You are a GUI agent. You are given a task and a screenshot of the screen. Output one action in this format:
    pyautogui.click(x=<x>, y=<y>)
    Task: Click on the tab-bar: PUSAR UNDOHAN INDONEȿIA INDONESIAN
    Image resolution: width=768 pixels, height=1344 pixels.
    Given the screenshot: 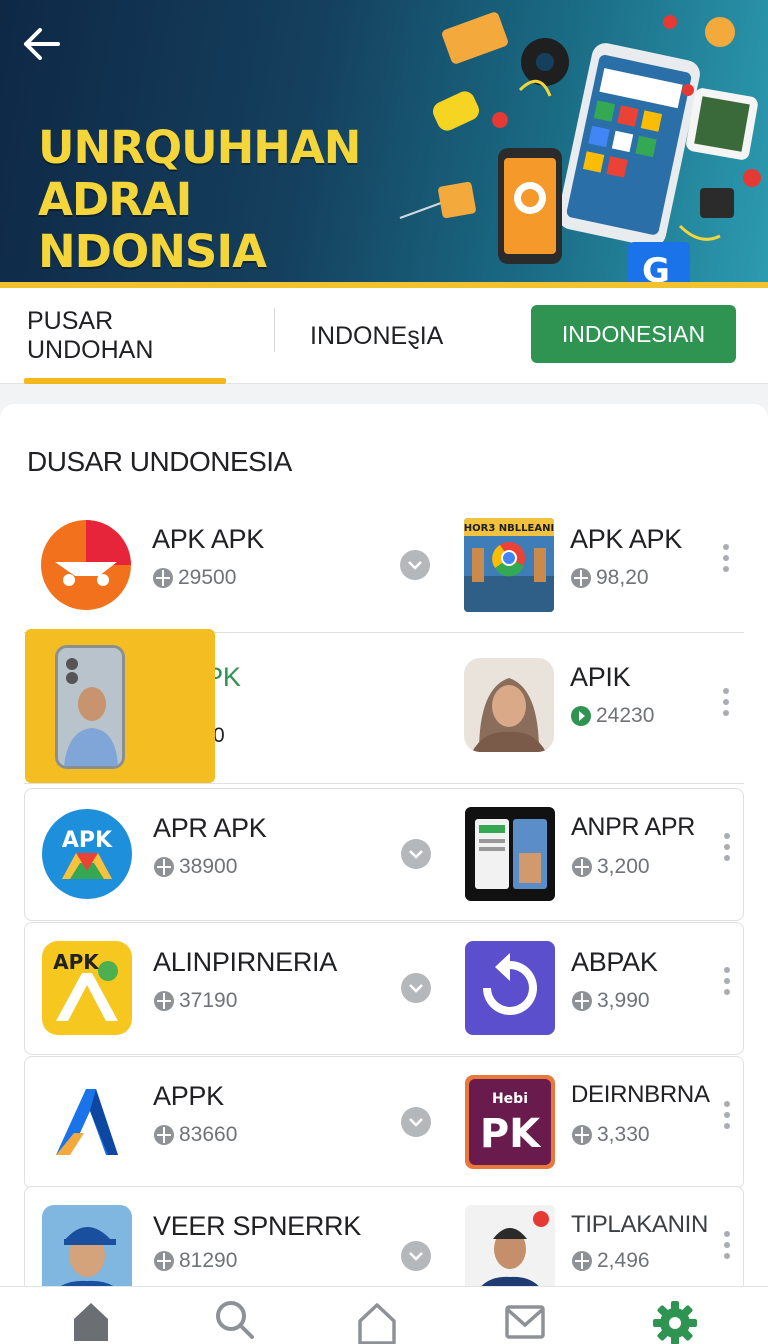 What is the action you would take?
    pyautogui.click(x=384, y=336)
    